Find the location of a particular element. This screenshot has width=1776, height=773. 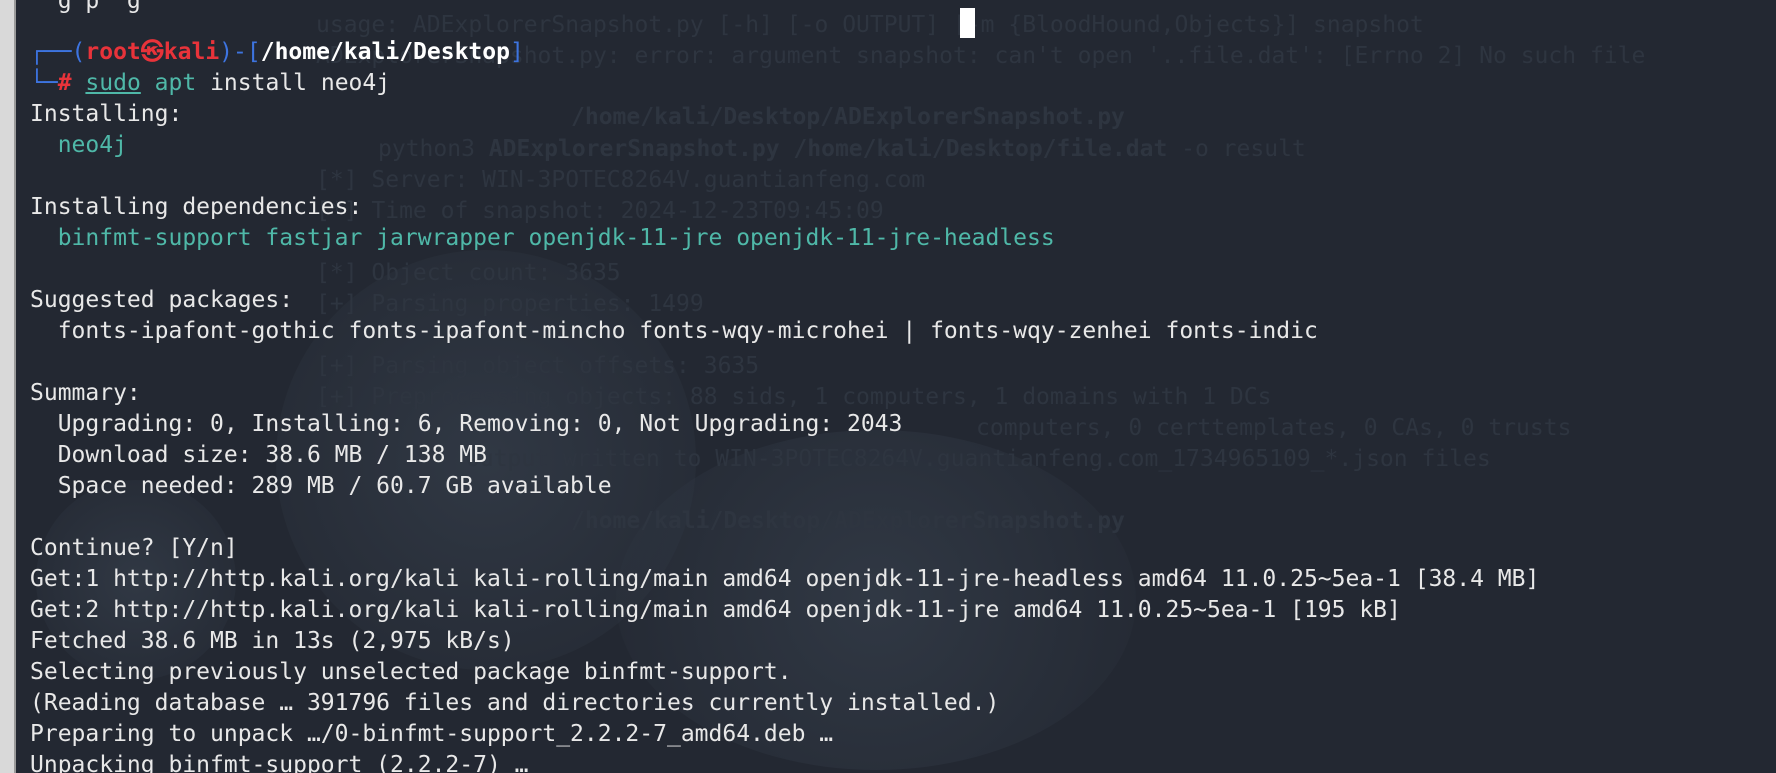

command-line: └─# sudo apt install neo4j is located at coordinates (210, 83).